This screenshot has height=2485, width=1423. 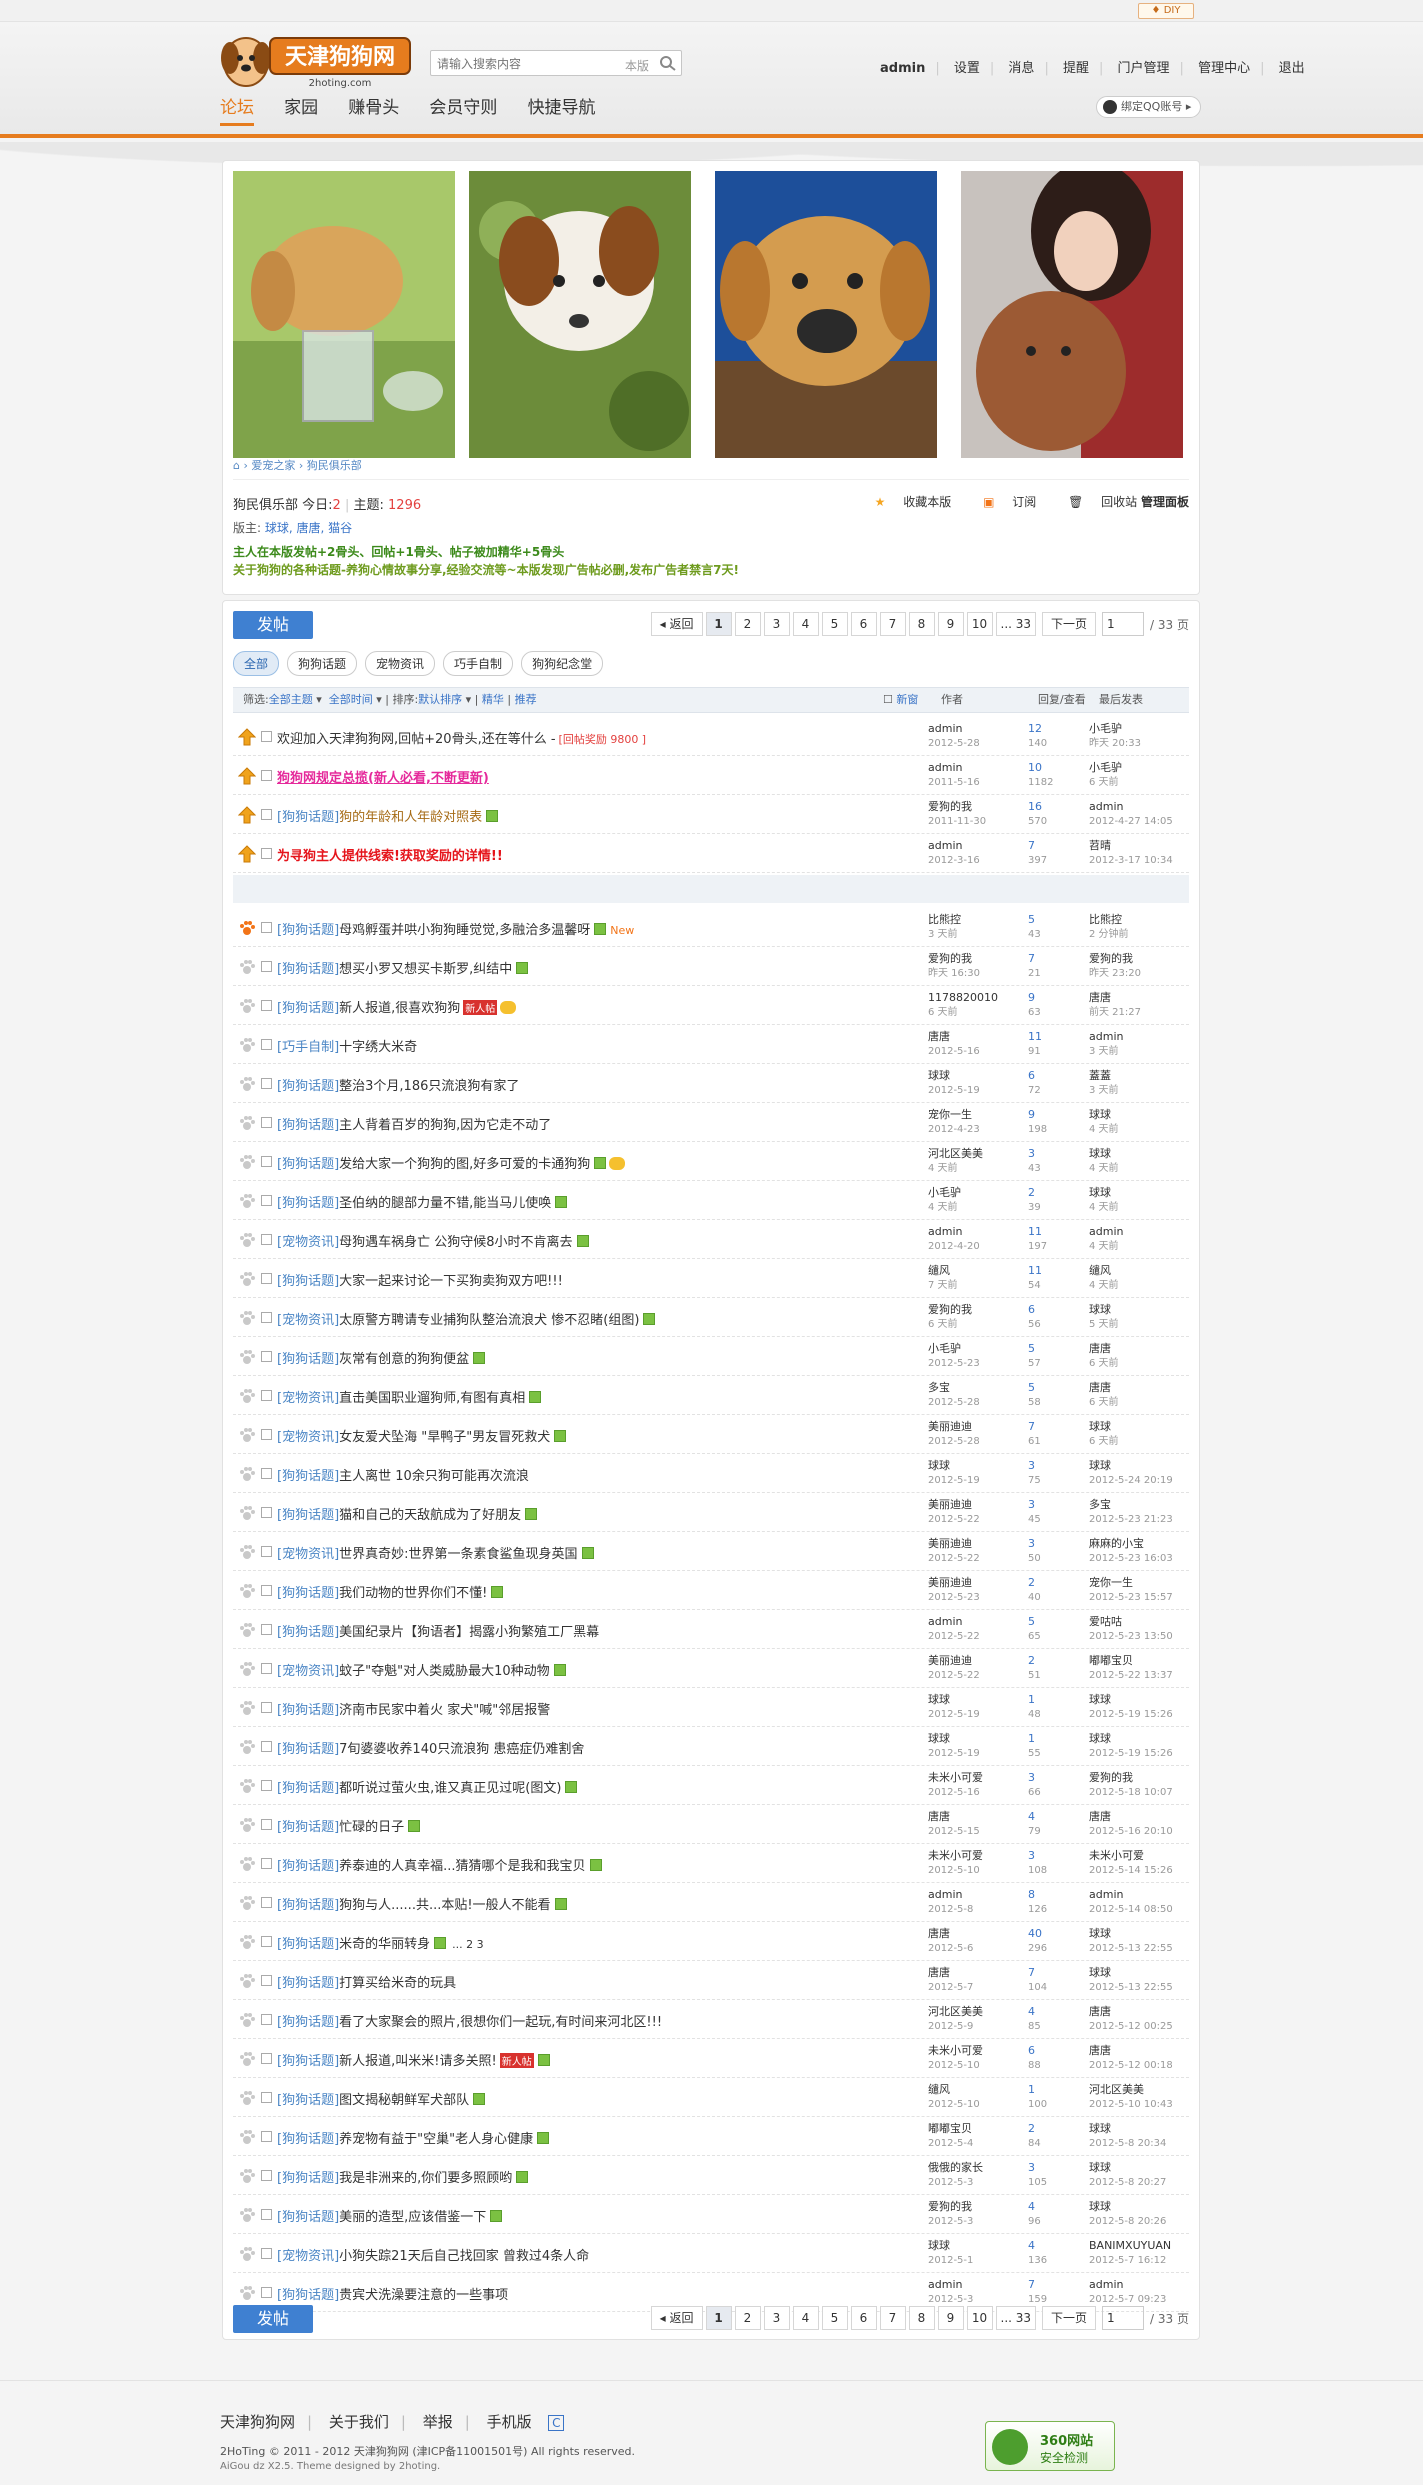 What do you see at coordinates (458, 1554) in the screenshot?
I see `thread-title: 世界真奇妙:世界第一条素食鲨鱼现身英国` at bounding box center [458, 1554].